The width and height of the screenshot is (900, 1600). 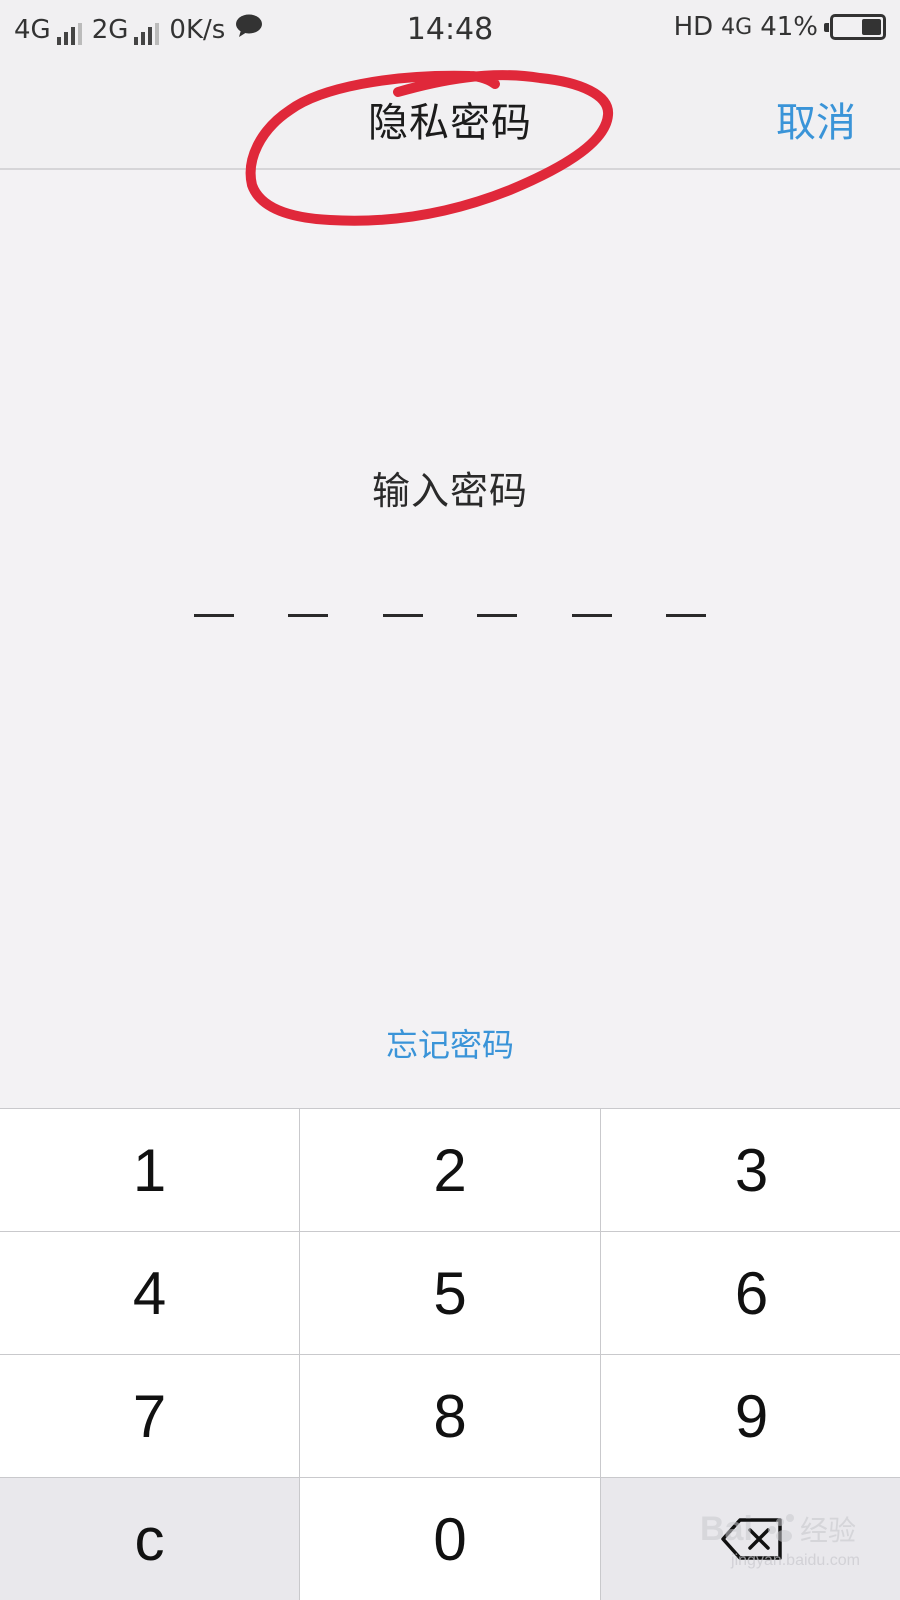 I want to click on status-right: HD 4G 41%, so click(x=780, y=27).